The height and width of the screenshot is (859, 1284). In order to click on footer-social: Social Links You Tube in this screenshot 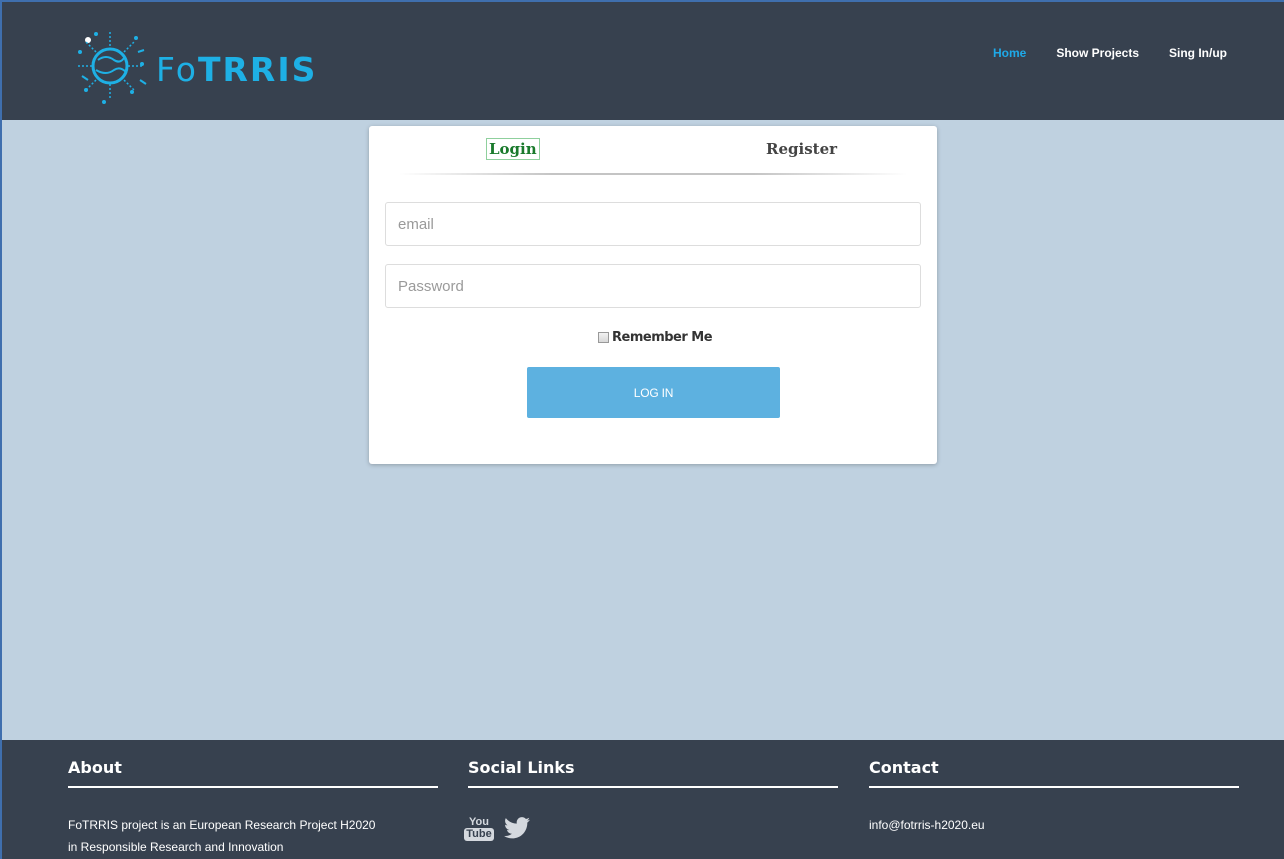, I will do `click(651, 800)`.